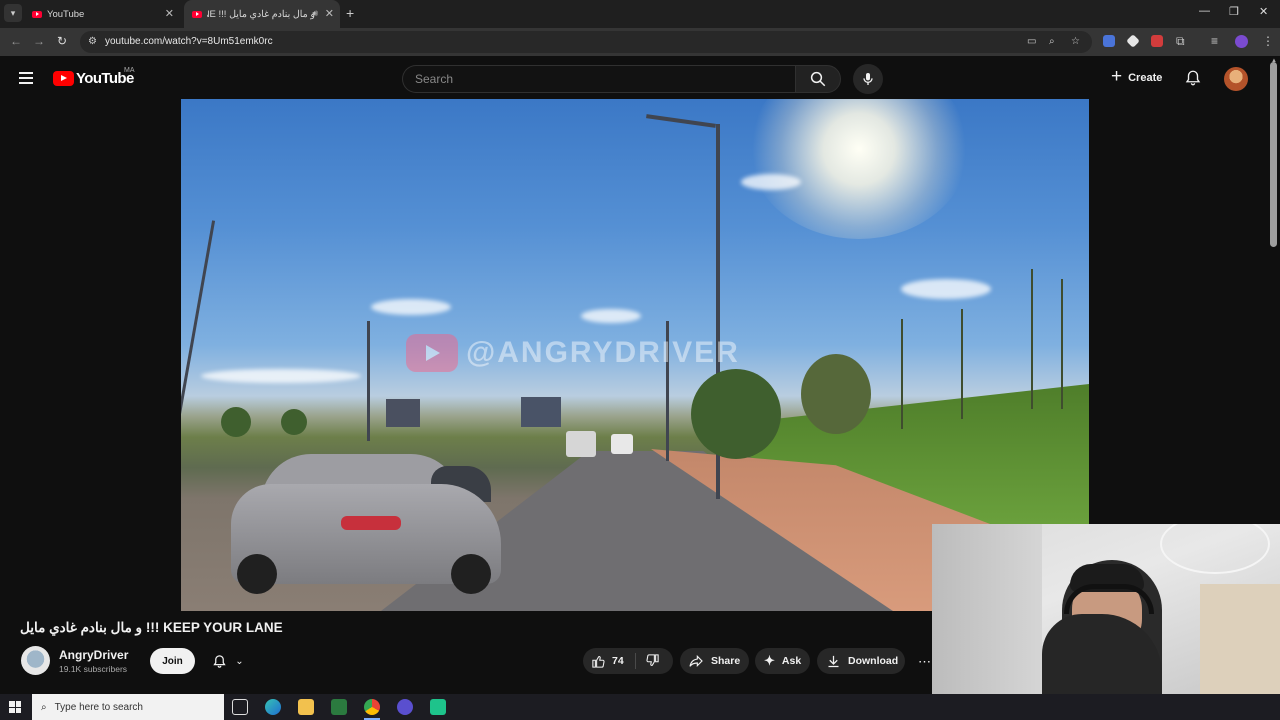 This screenshot has height=720, width=1280. I want to click on tab-title: و مال بنادم غادي مايل !!! KEEP YOUR LANE, so click(261, 14).